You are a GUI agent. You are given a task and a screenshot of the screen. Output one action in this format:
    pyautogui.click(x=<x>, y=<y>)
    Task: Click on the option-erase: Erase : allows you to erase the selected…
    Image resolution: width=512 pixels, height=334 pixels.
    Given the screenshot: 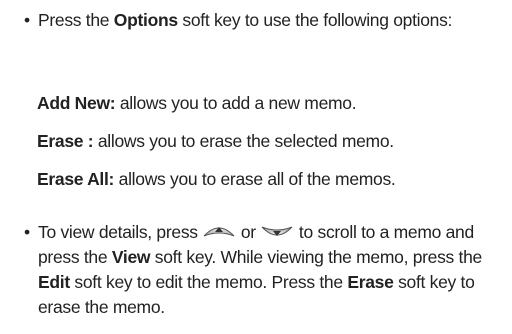 What is the action you would take?
    pyautogui.click(x=215, y=141)
    